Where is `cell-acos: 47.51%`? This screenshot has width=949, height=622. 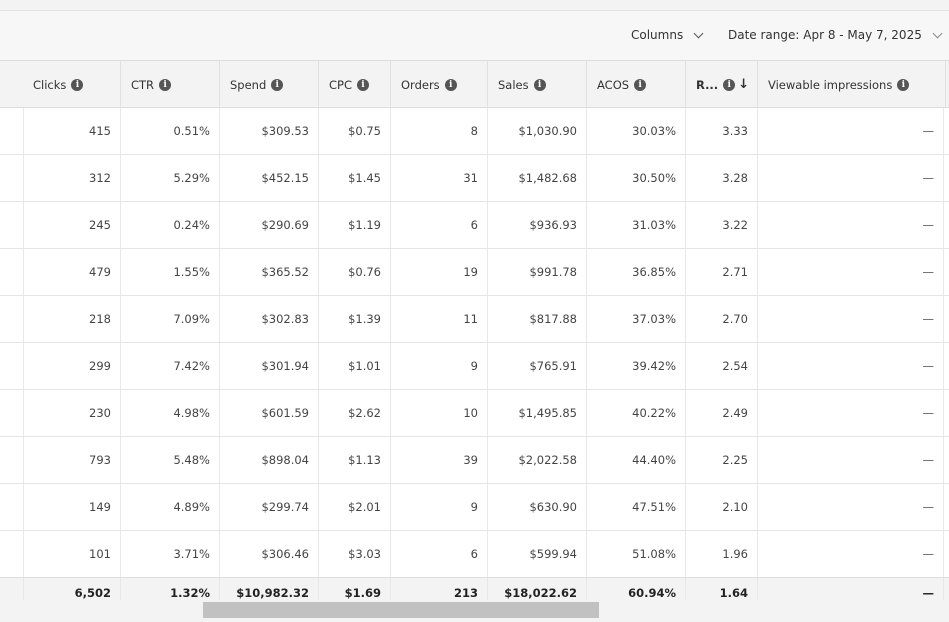 cell-acos: 47.51% is located at coordinates (636, 507).